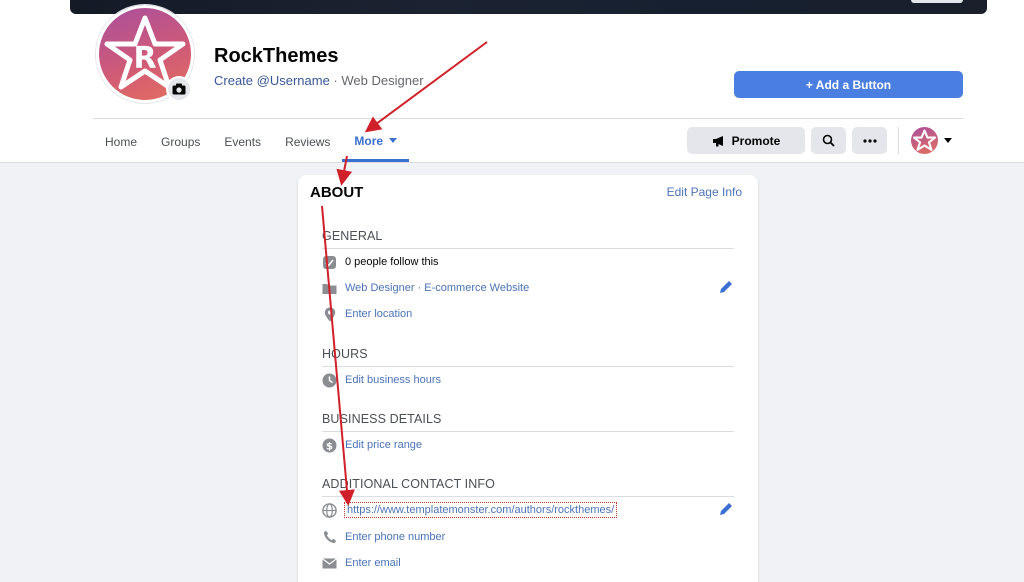 This screenshot has height=582, width=1024. What do you see at coordinates (937, 1) in the screenshot?
I see `edit-cover-button` at bounding box center [937, 1].